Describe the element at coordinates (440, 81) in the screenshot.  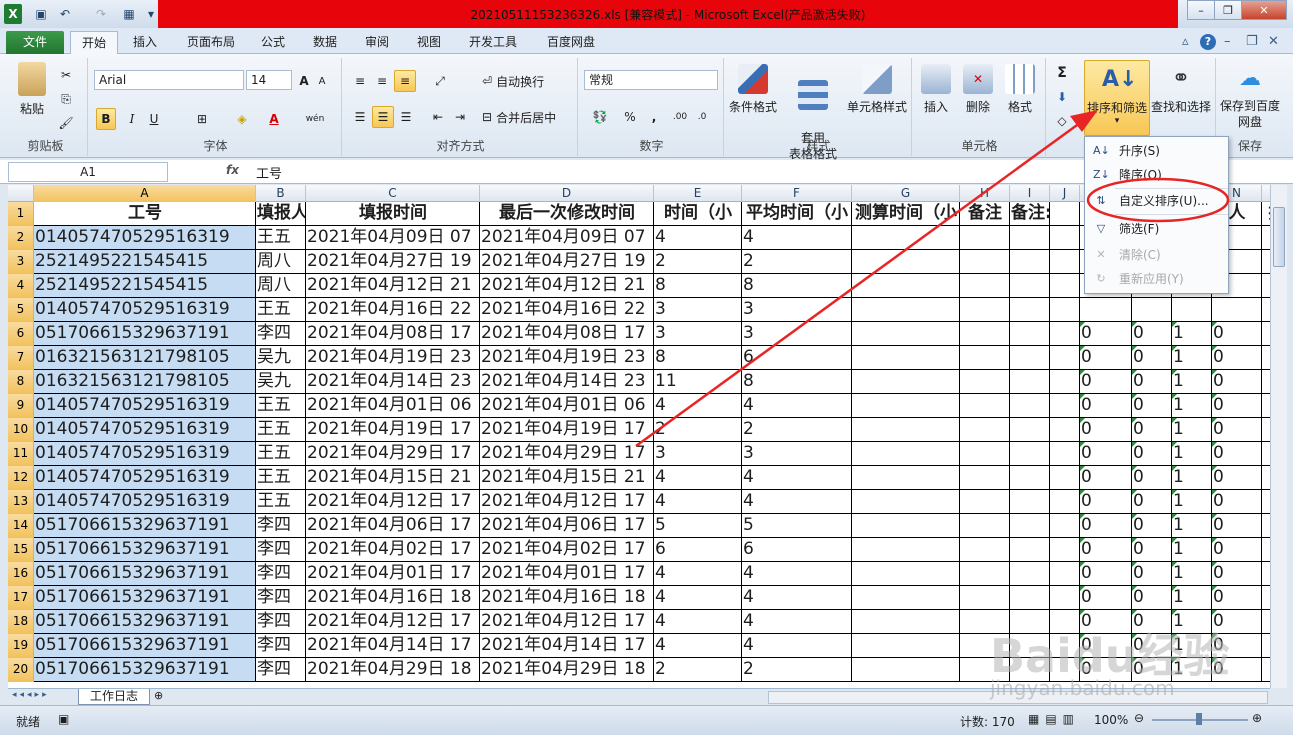
I see `orientation-icon: ⤢` at that location.